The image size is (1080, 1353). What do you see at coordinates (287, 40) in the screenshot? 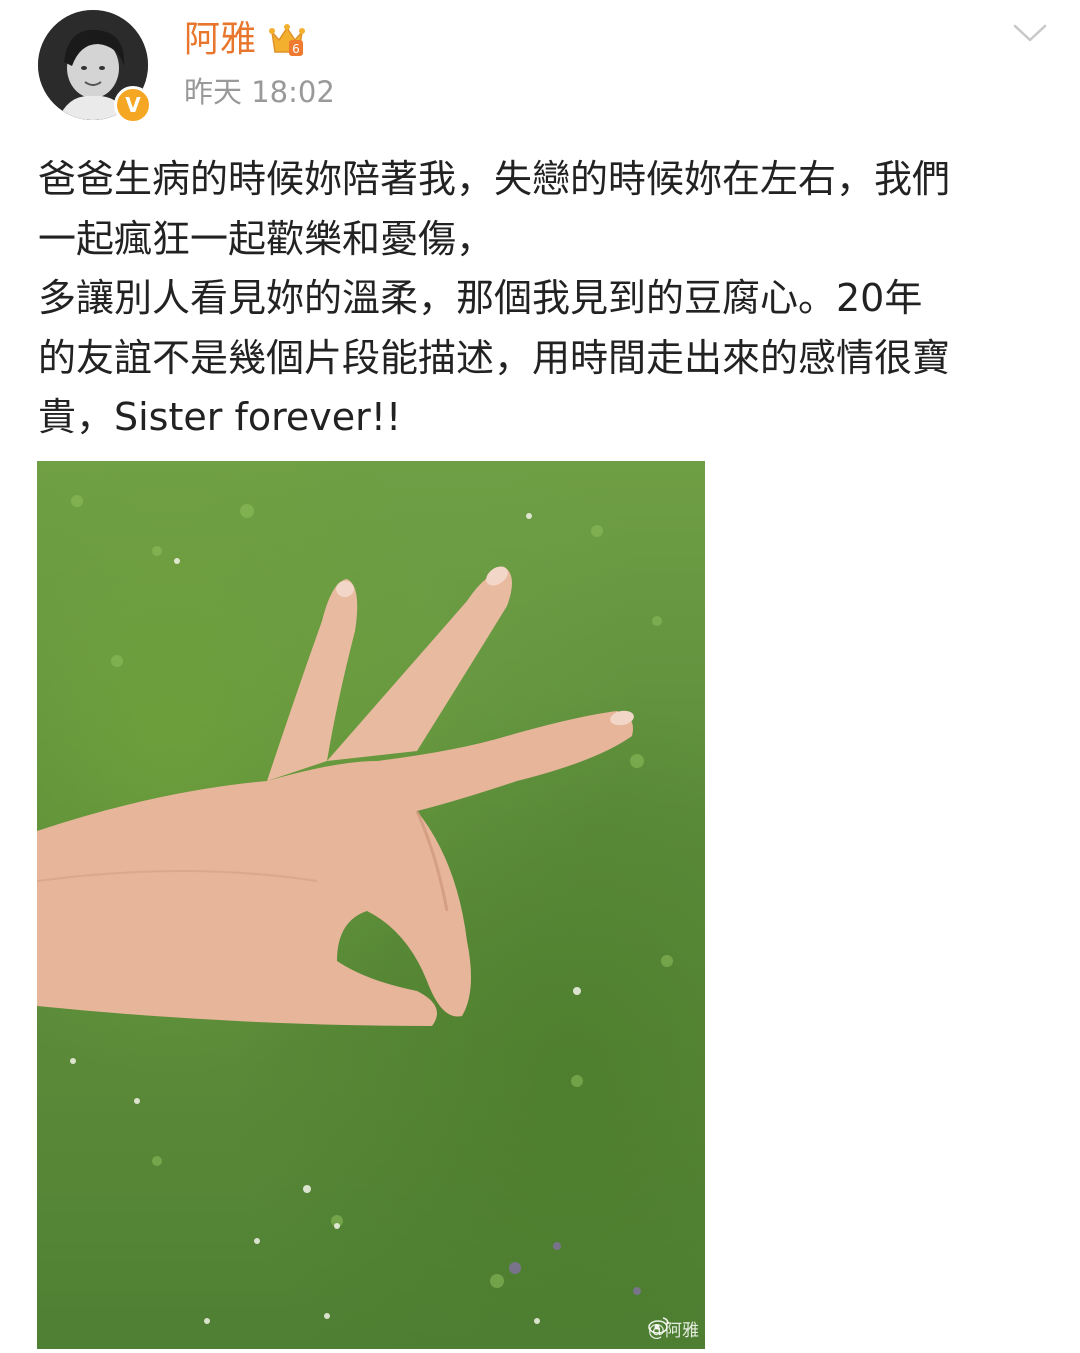
I see `crown-icon: 6` at bounding box center [287, 40].